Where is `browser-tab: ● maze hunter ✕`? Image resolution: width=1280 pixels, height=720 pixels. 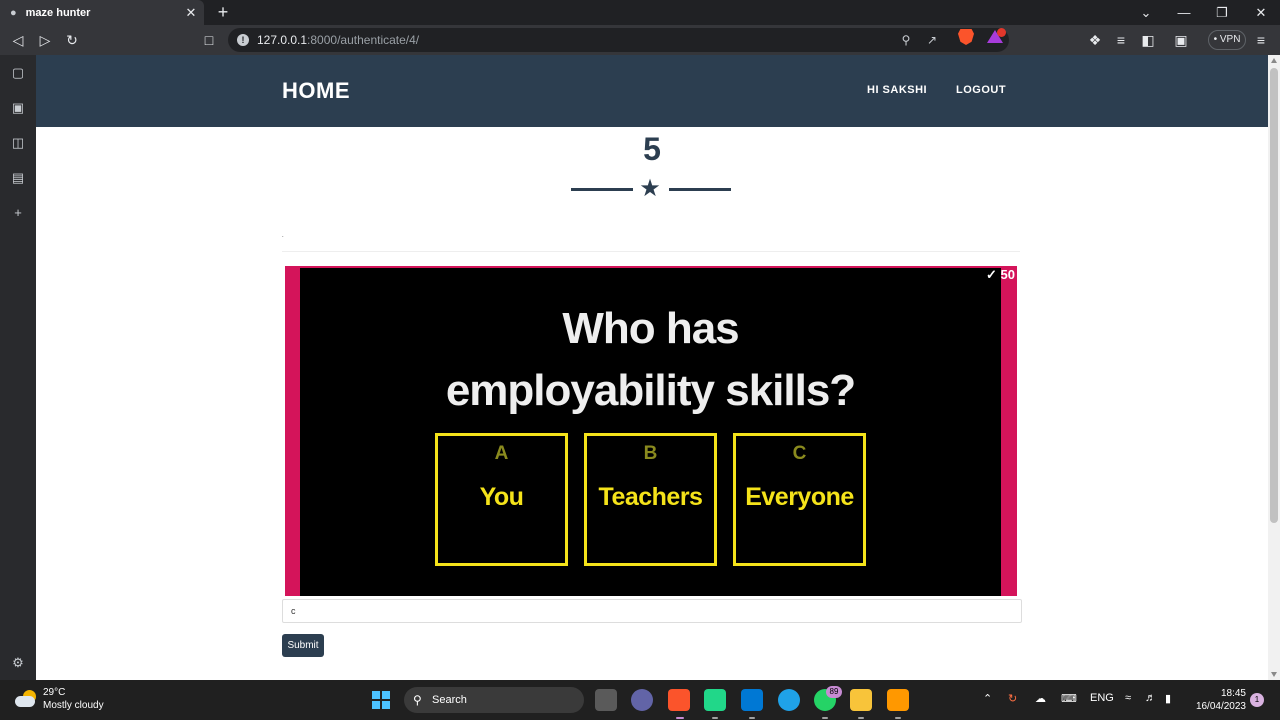 browser-tab: ● maze hunter ✕ is located at coordinates (102, 12).